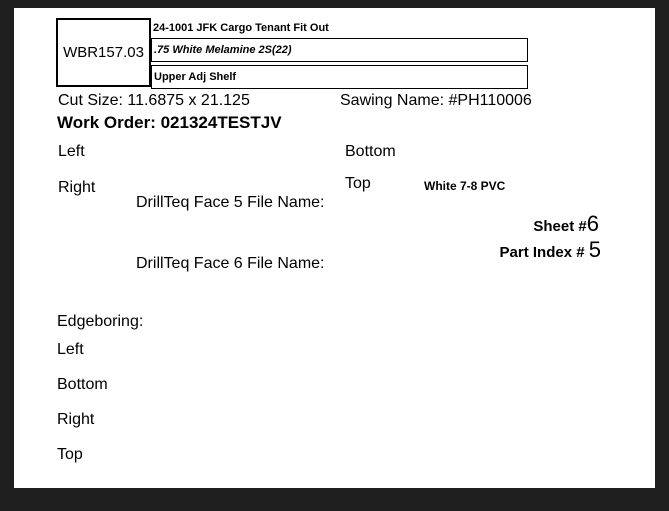  Describe the element at coordinates (542, 252) in the screenshot. I see `part-index-label: Part Index #` at that location.